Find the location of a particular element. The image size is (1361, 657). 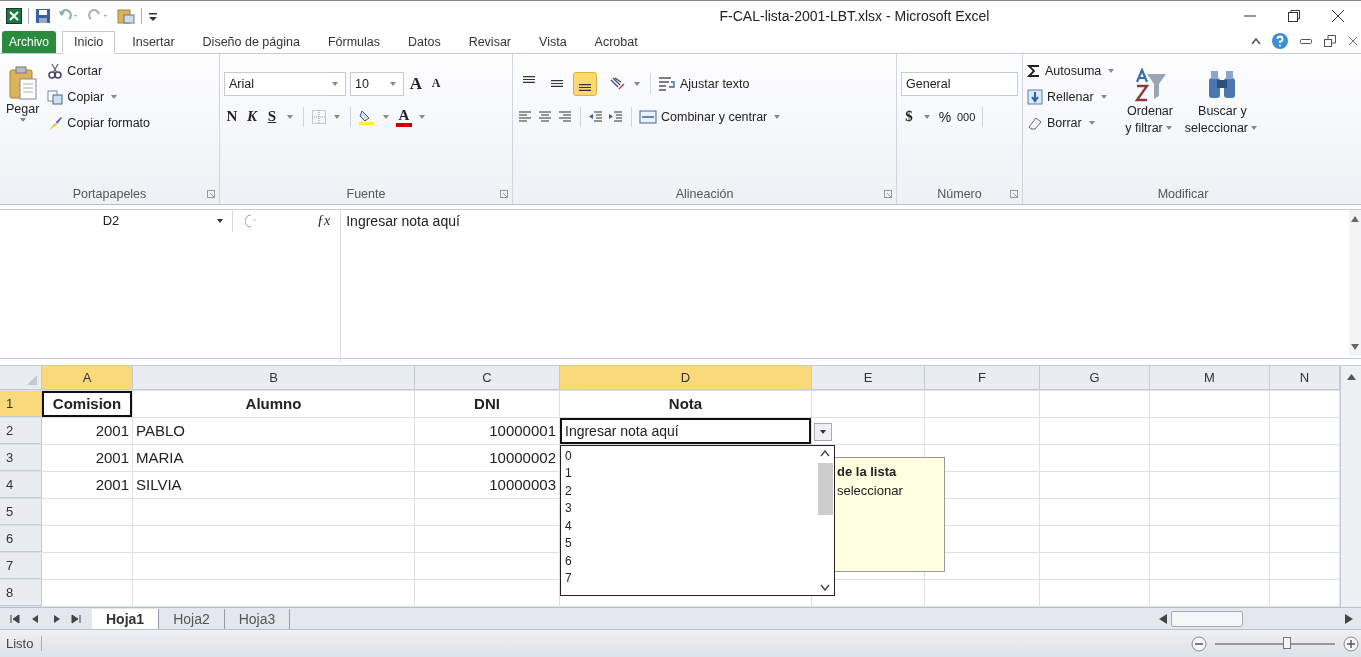

help-icon is located at coordinates (1280, 40).